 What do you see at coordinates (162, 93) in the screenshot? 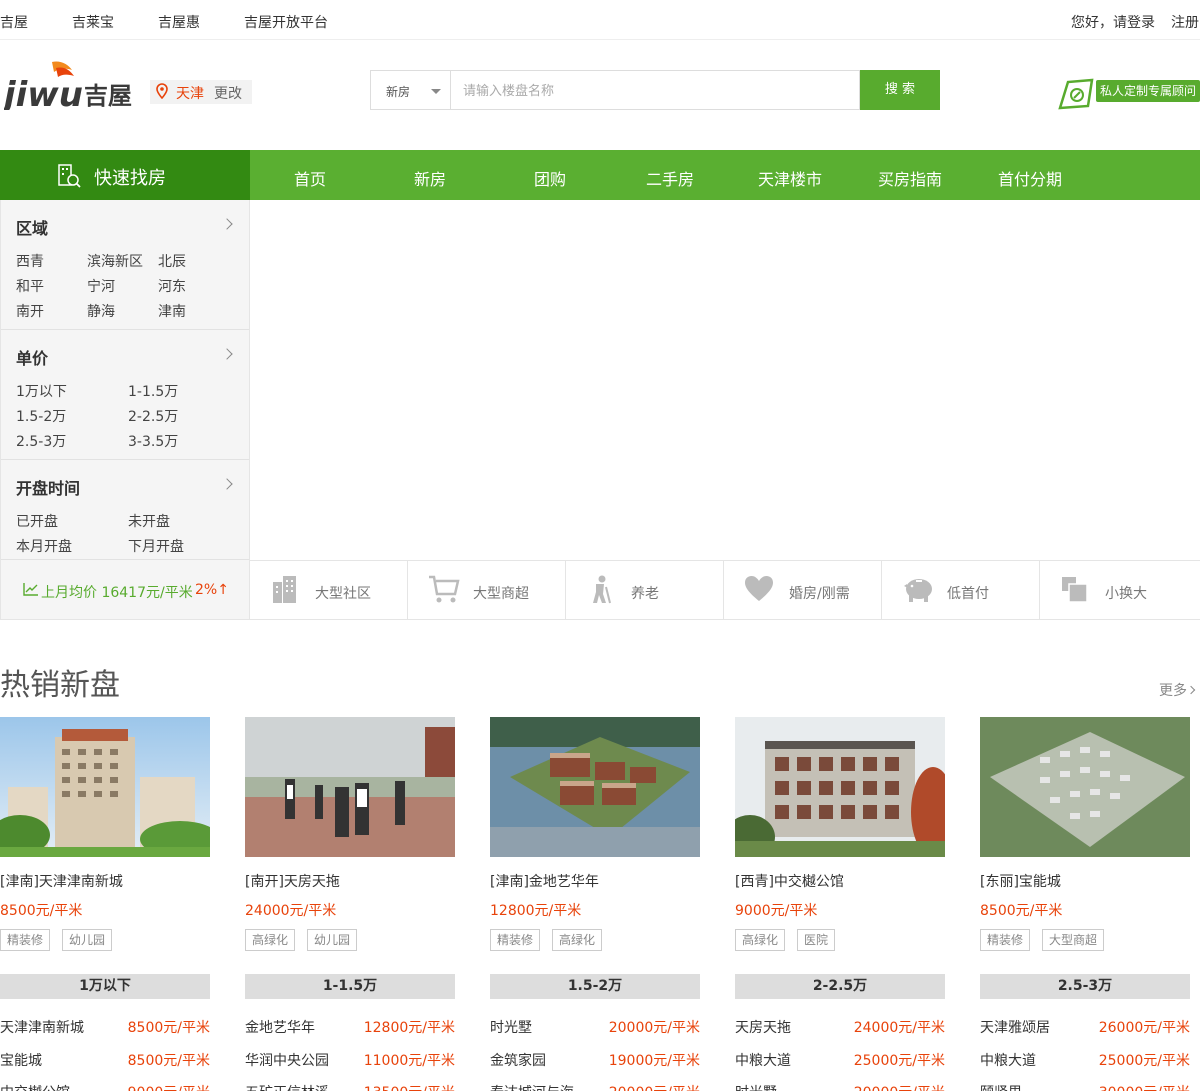
I see `location-pin-icon` at bounding box center [162, 93].